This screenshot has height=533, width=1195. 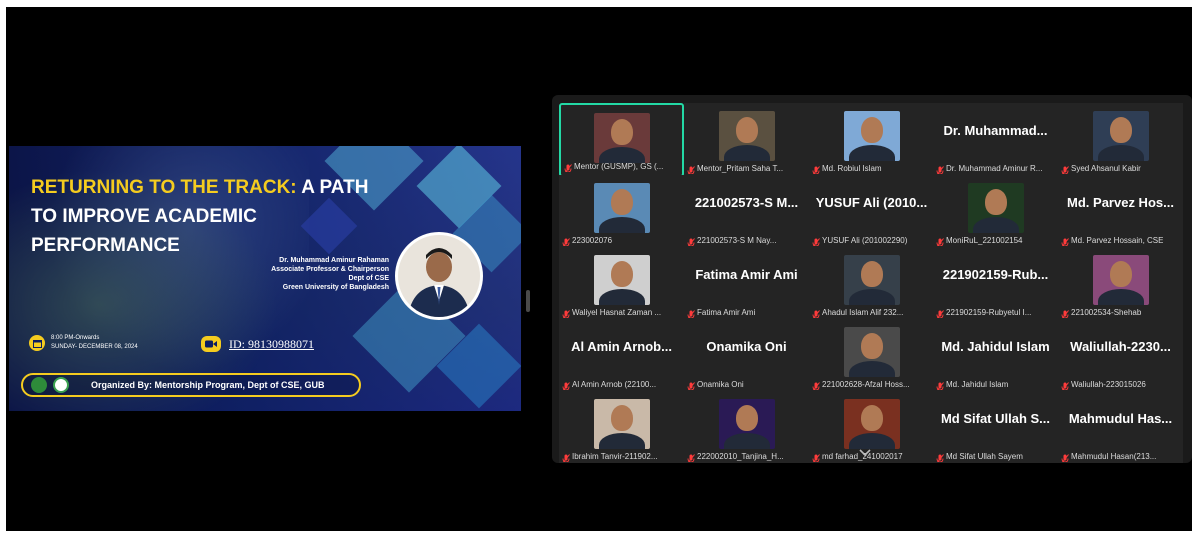 I want to click on participant-tile: Fatima Amir Ami Fatima Amir Ami, so click(x=746, y=284).